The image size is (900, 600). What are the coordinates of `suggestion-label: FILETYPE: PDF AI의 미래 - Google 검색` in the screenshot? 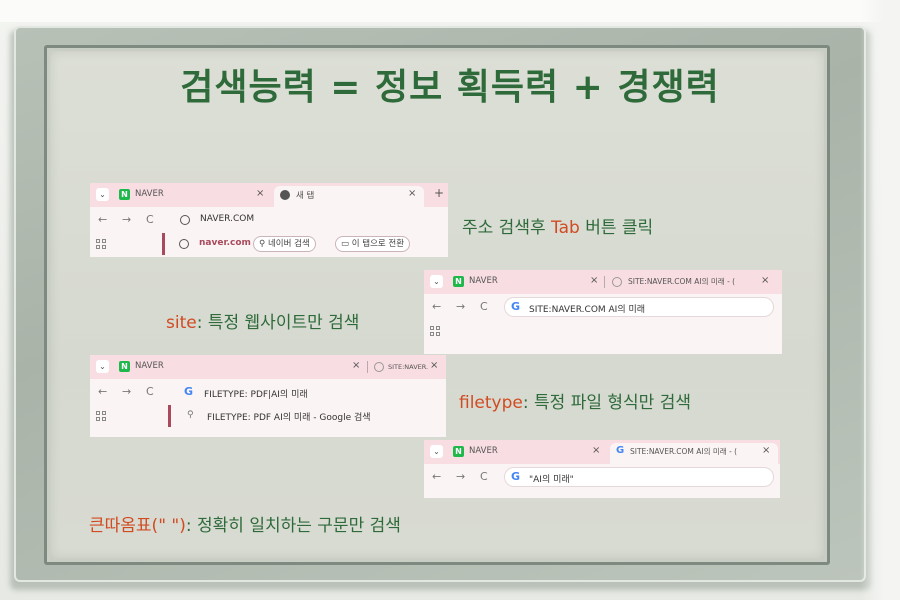 It's located at (289, 418).